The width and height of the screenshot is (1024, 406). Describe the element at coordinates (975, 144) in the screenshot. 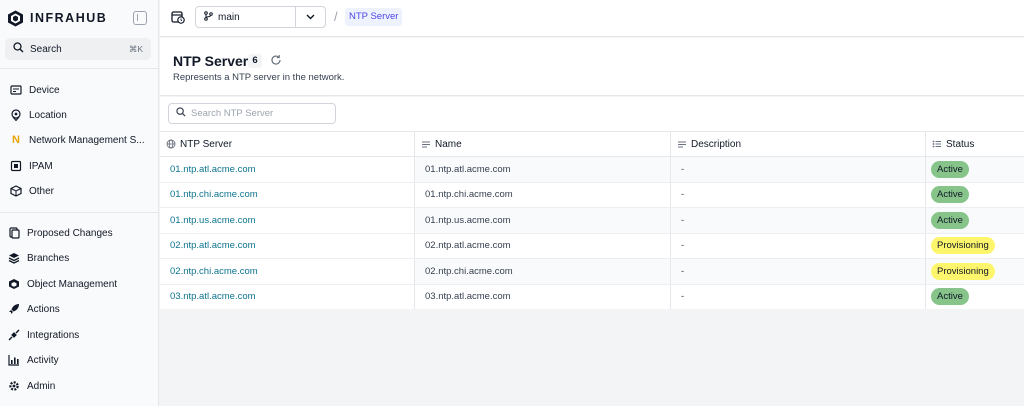

I see `column-header-status: Status` at that location.